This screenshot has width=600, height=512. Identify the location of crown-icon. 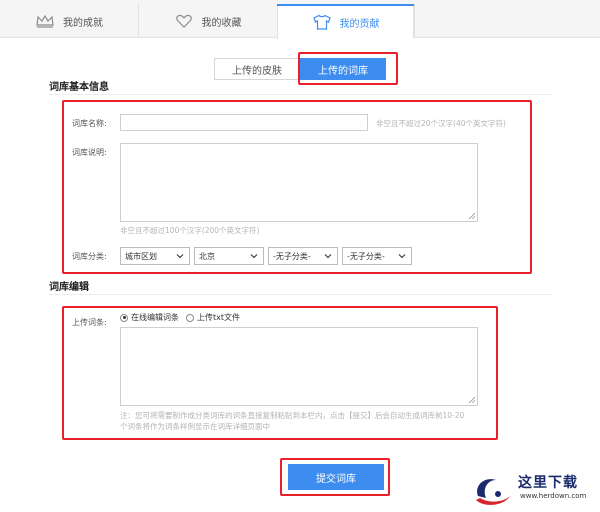
(45, 21).